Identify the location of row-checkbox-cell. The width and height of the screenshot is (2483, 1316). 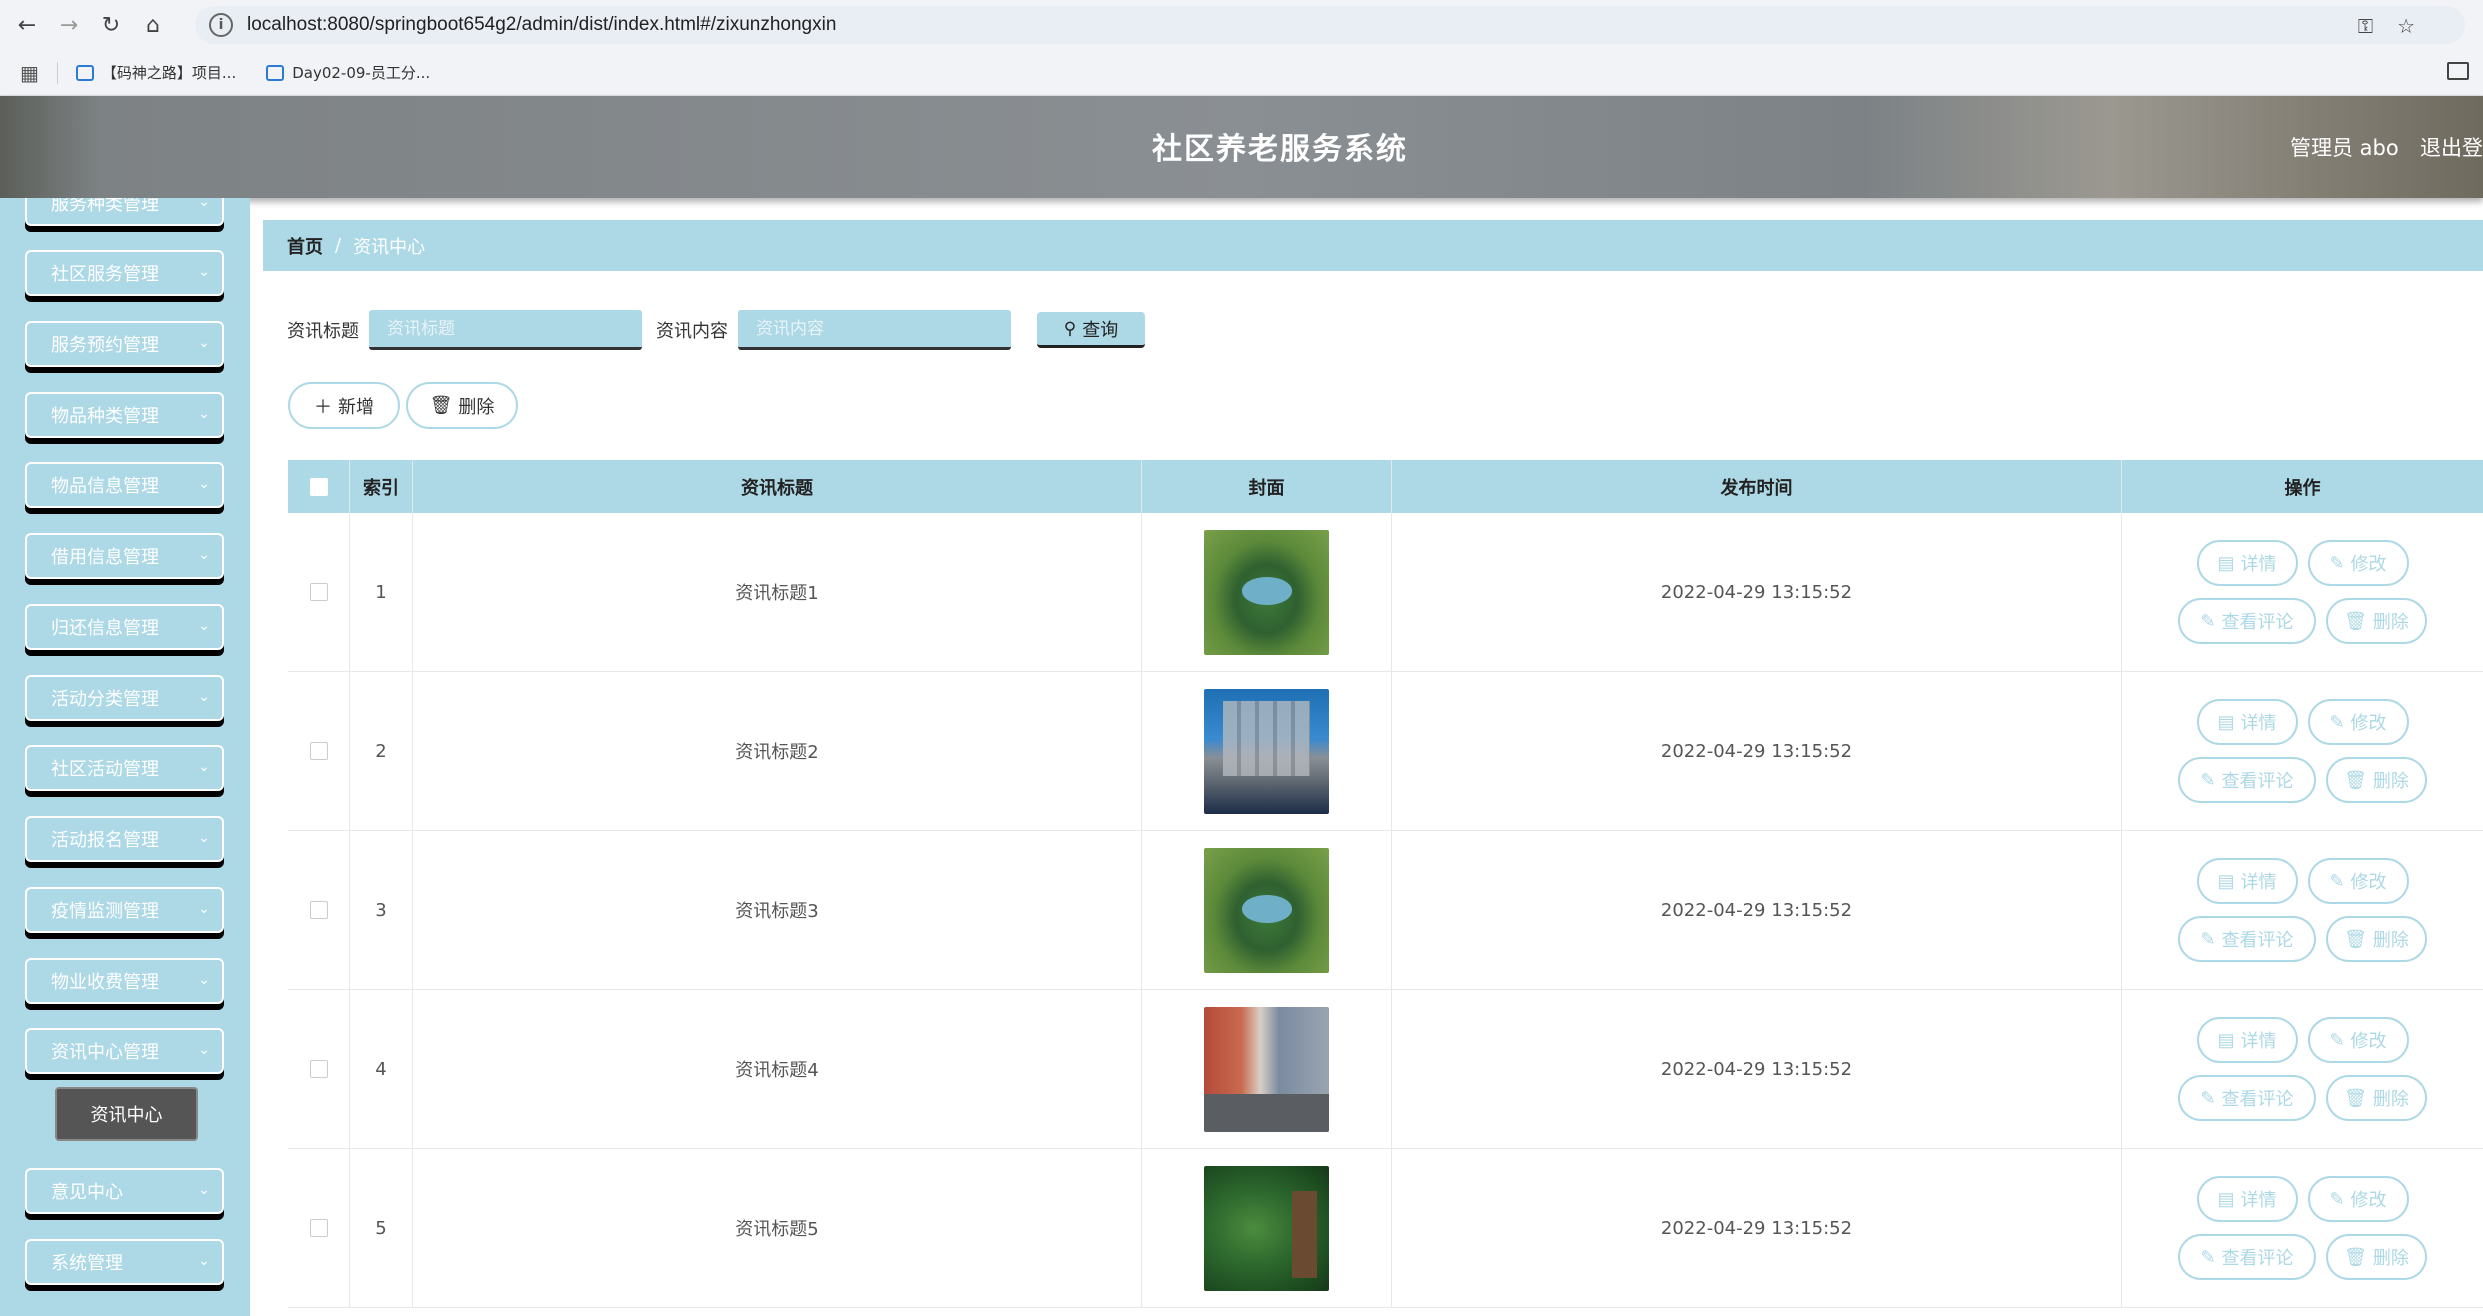
(319, 910).